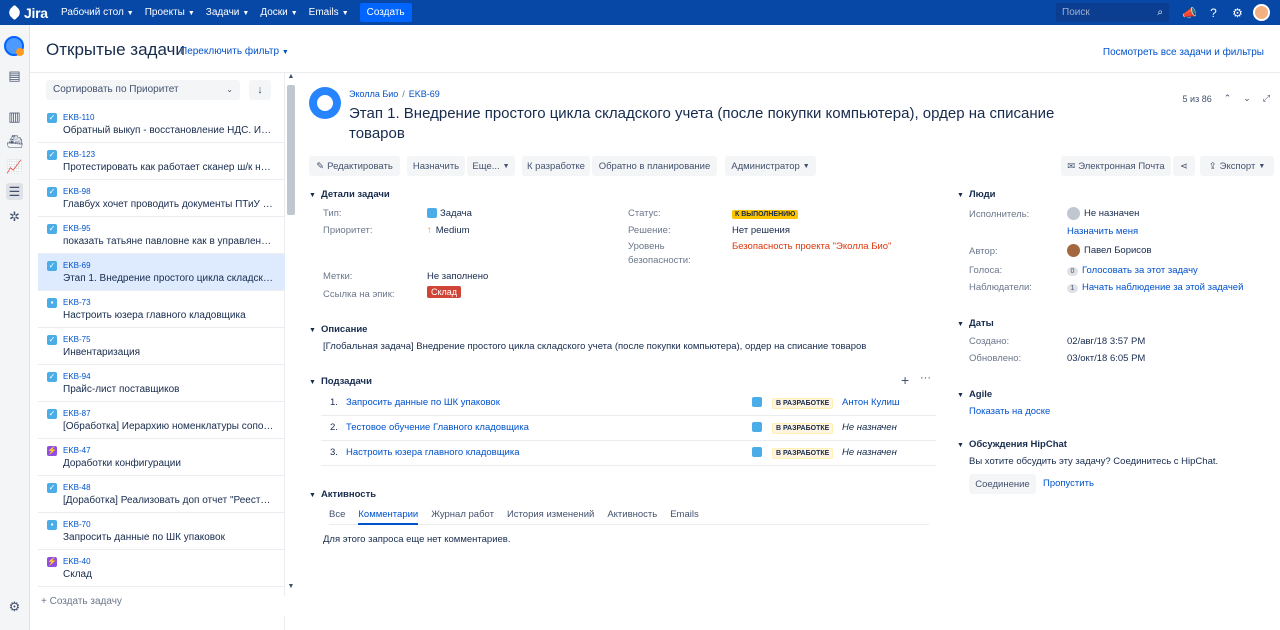 The image size is (1280, 630). I want to click on issue-list-item: ⚡ EKB-47 Доработки конфигурации, so click(161, 457).